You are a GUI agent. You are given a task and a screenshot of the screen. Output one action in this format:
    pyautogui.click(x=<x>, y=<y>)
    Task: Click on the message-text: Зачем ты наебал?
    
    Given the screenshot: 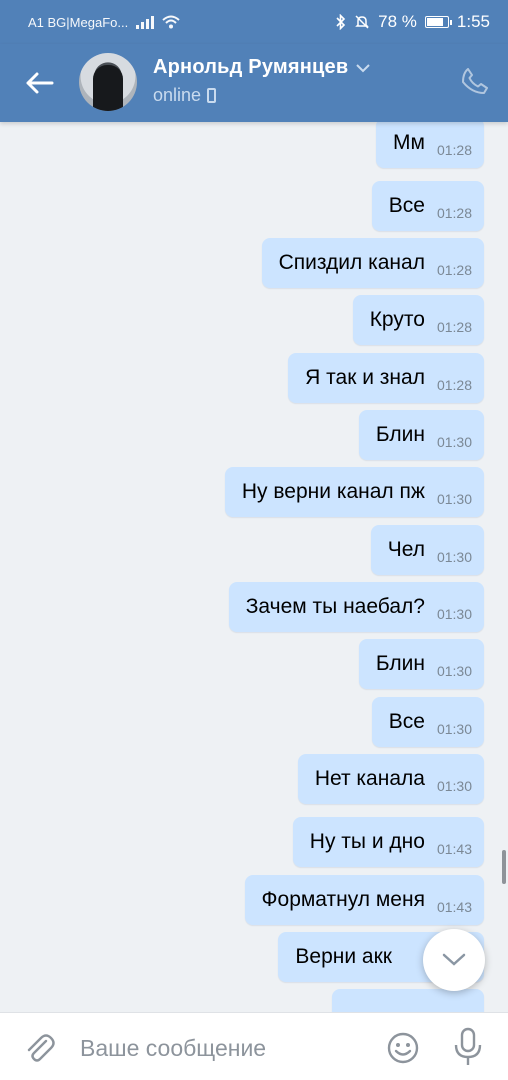 What is the action you would take?
    pyautogui.click(x=335, y=606)
    